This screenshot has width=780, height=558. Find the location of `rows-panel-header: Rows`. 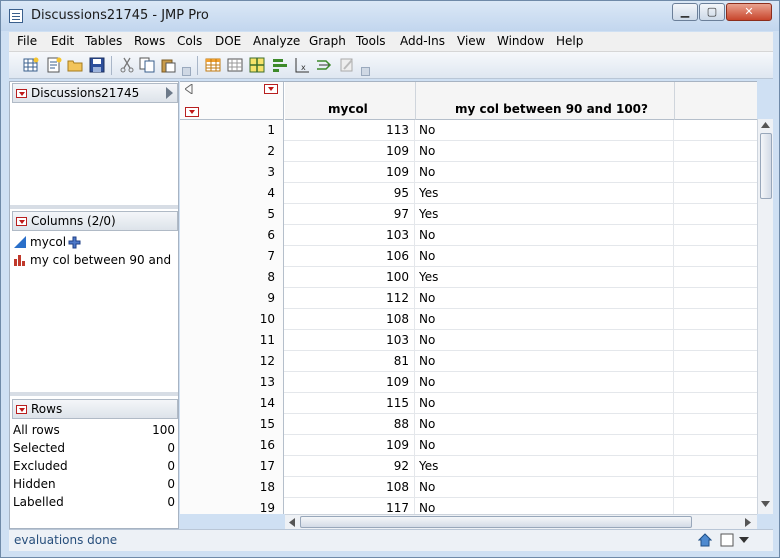

rows-panel-header: Rows is located at coordinates (95, 409).